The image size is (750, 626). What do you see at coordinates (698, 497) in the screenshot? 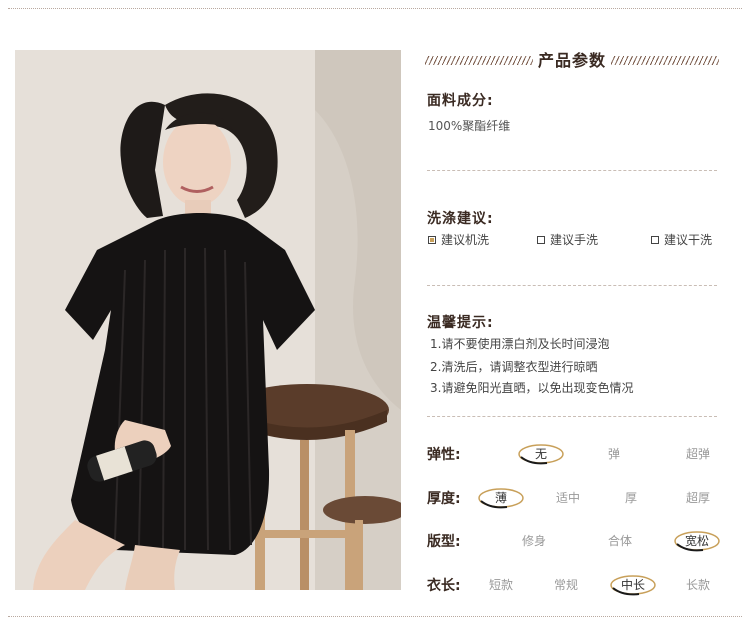
I see `thickness-option-super-thick: 超厚` at bounding box center [698, 497].